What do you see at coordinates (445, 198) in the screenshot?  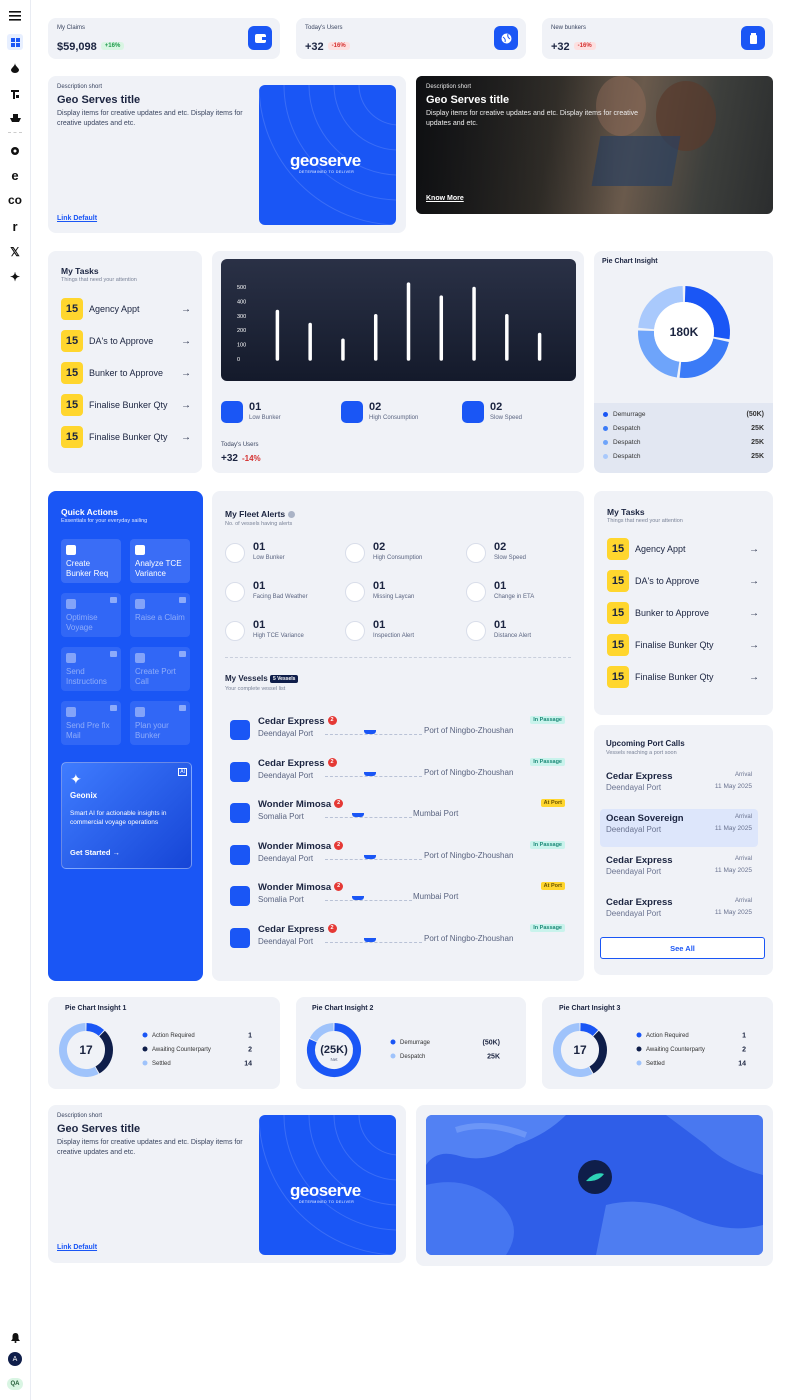 I see `know-more-link: Know More` at bounding box center [445, 198].